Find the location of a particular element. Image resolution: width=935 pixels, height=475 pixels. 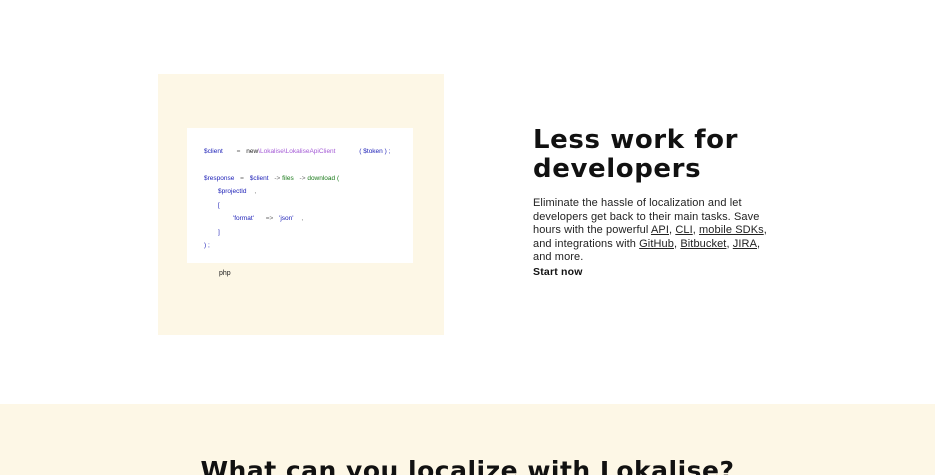

next-section-band: What can you localize with Lokalise? is located at coordinates (467, 439).